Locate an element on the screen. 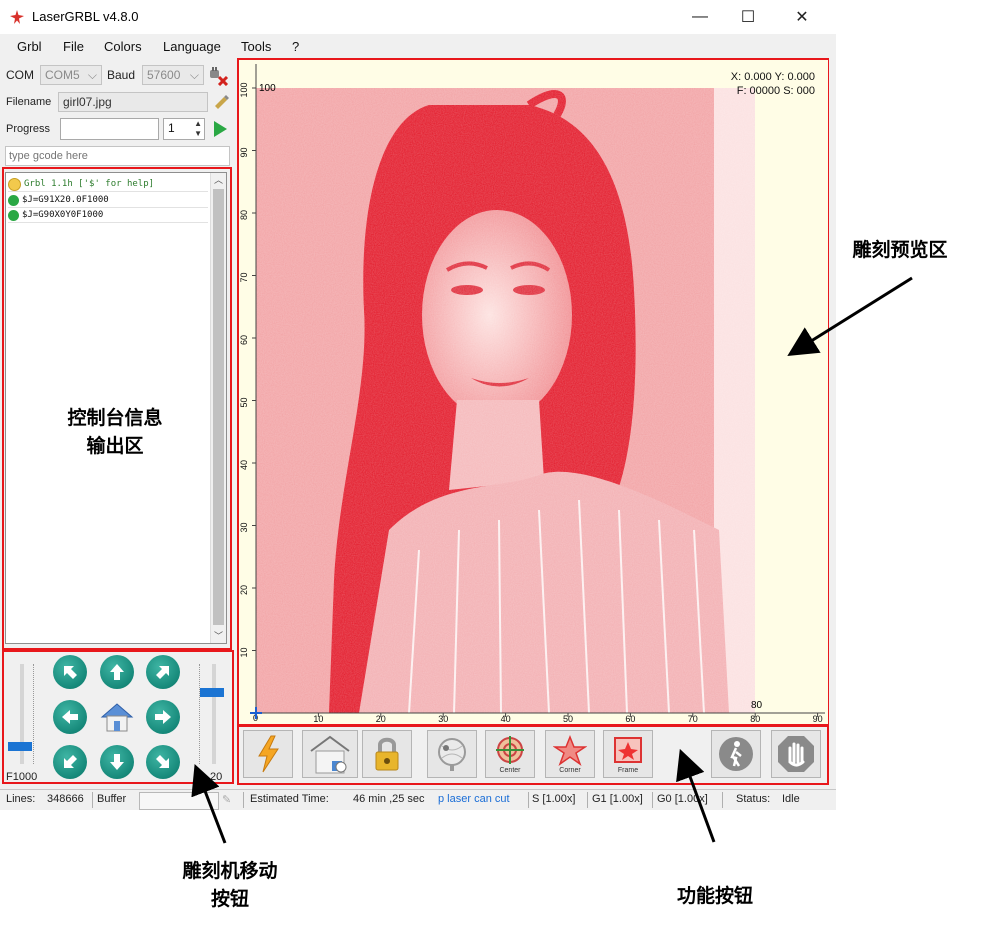  menu-colors: Colors is located at coordinates (123, 46).